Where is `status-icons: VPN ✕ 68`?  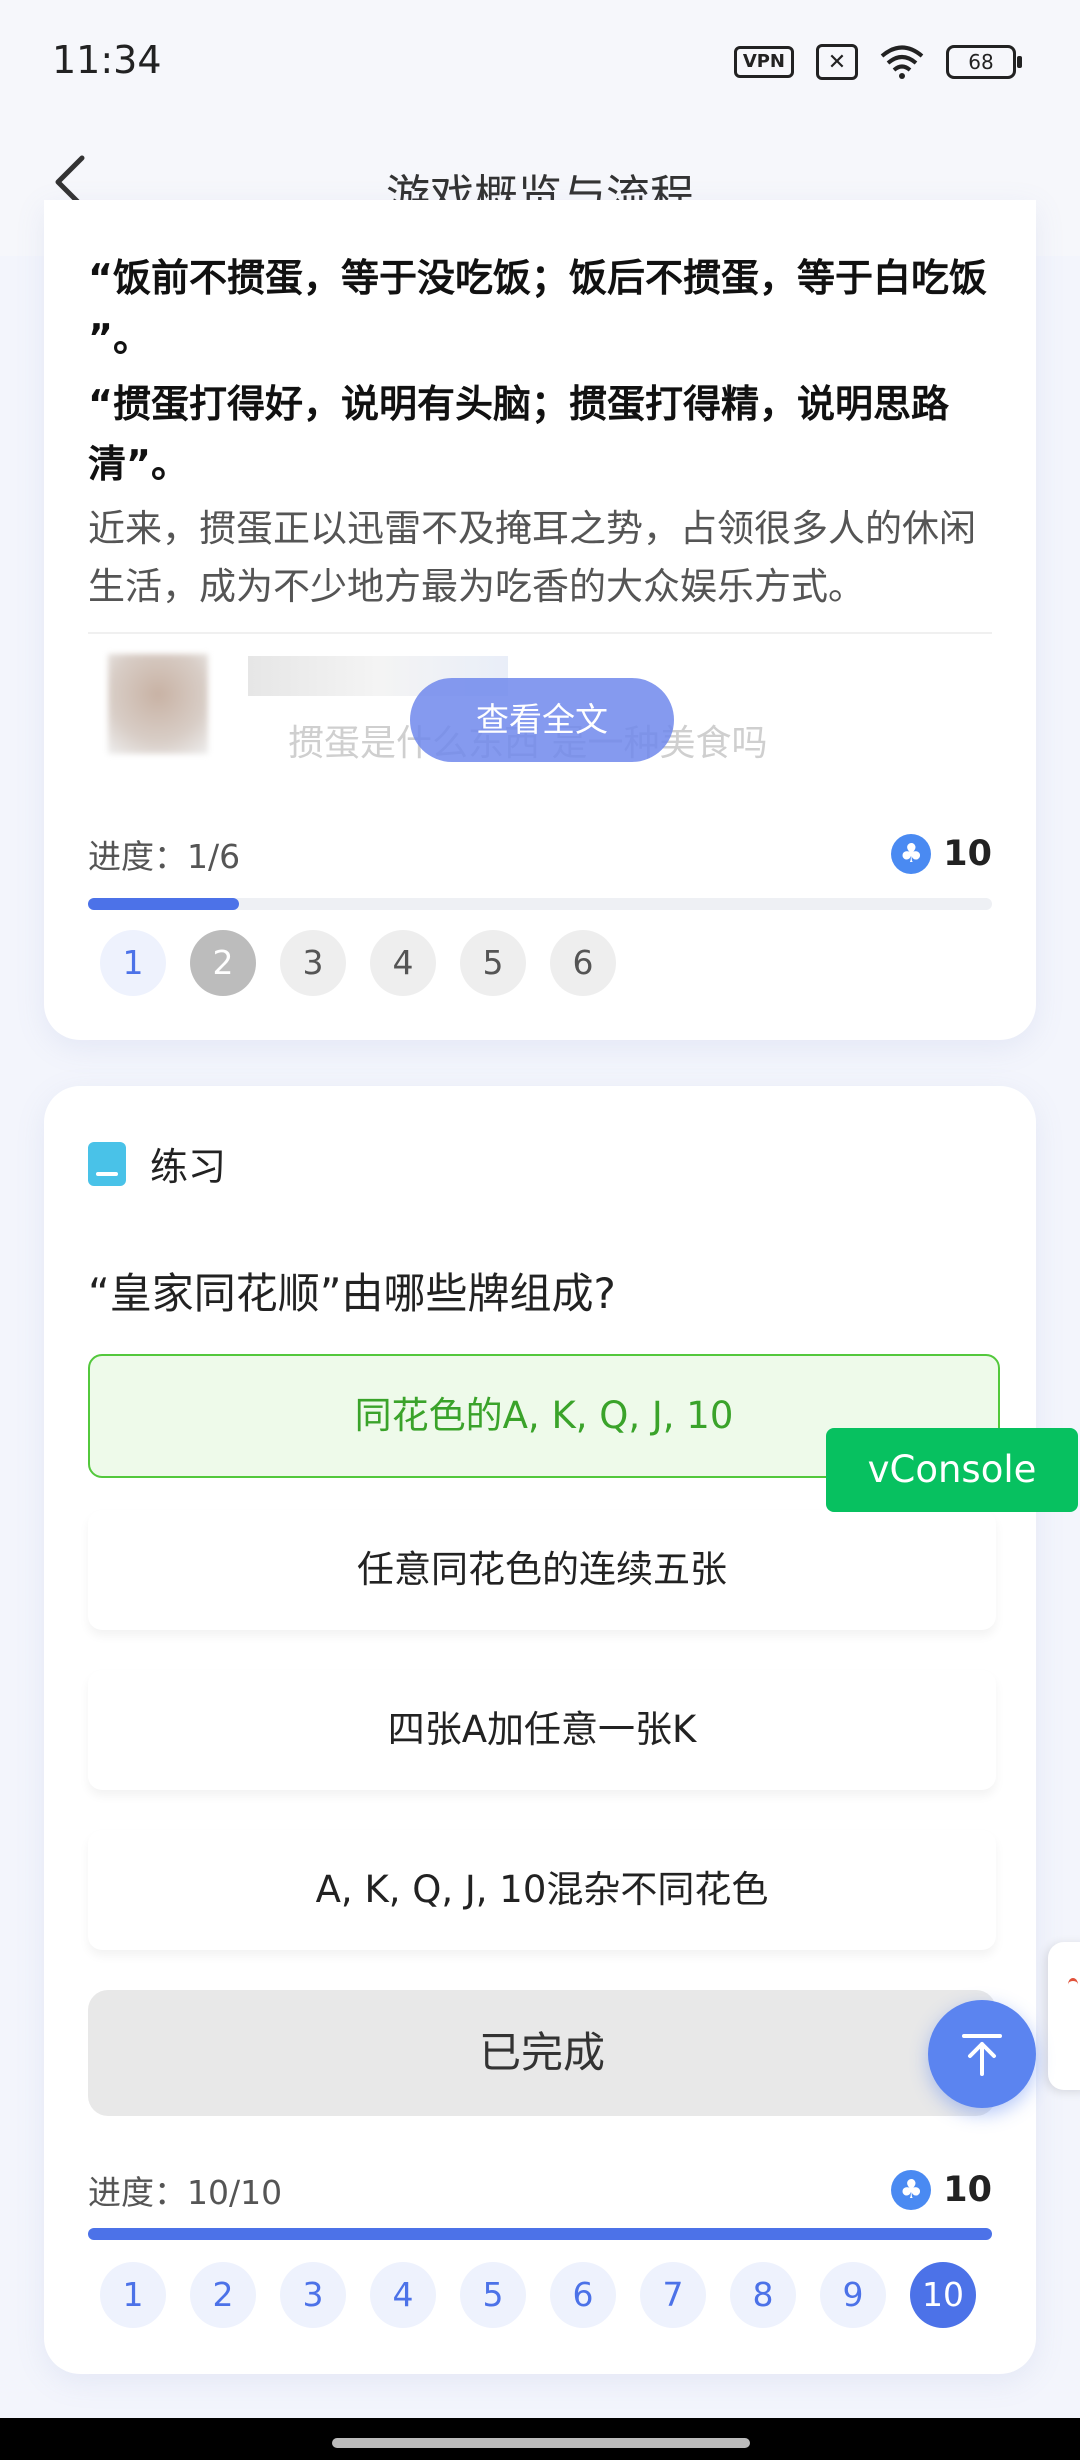
status-icons: VPN ✕ 68 is located at coordinates (877, 62).